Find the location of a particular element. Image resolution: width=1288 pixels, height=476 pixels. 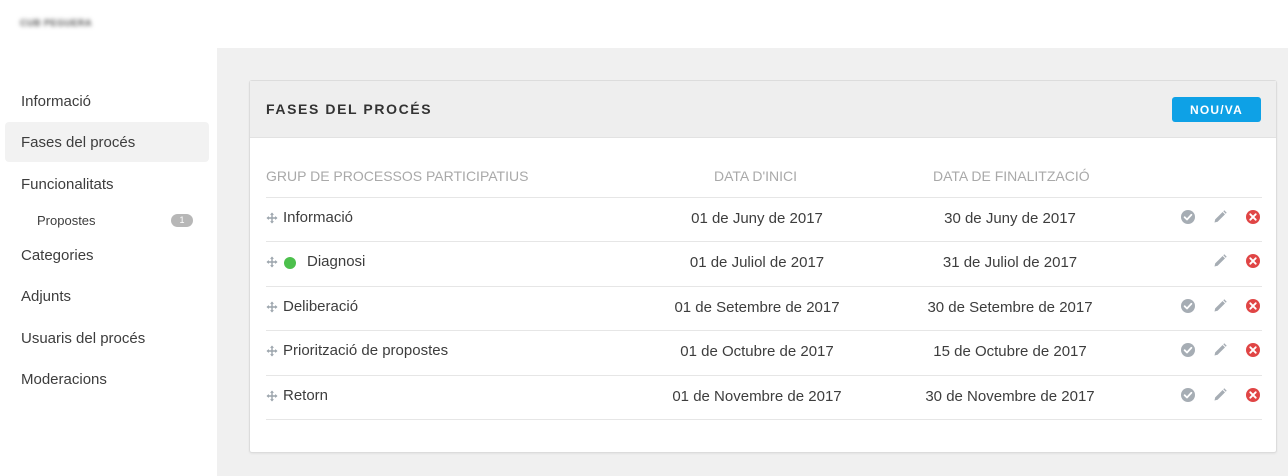

column-header-start-date: DATA D'INICI is located at coordinates (756, 176).